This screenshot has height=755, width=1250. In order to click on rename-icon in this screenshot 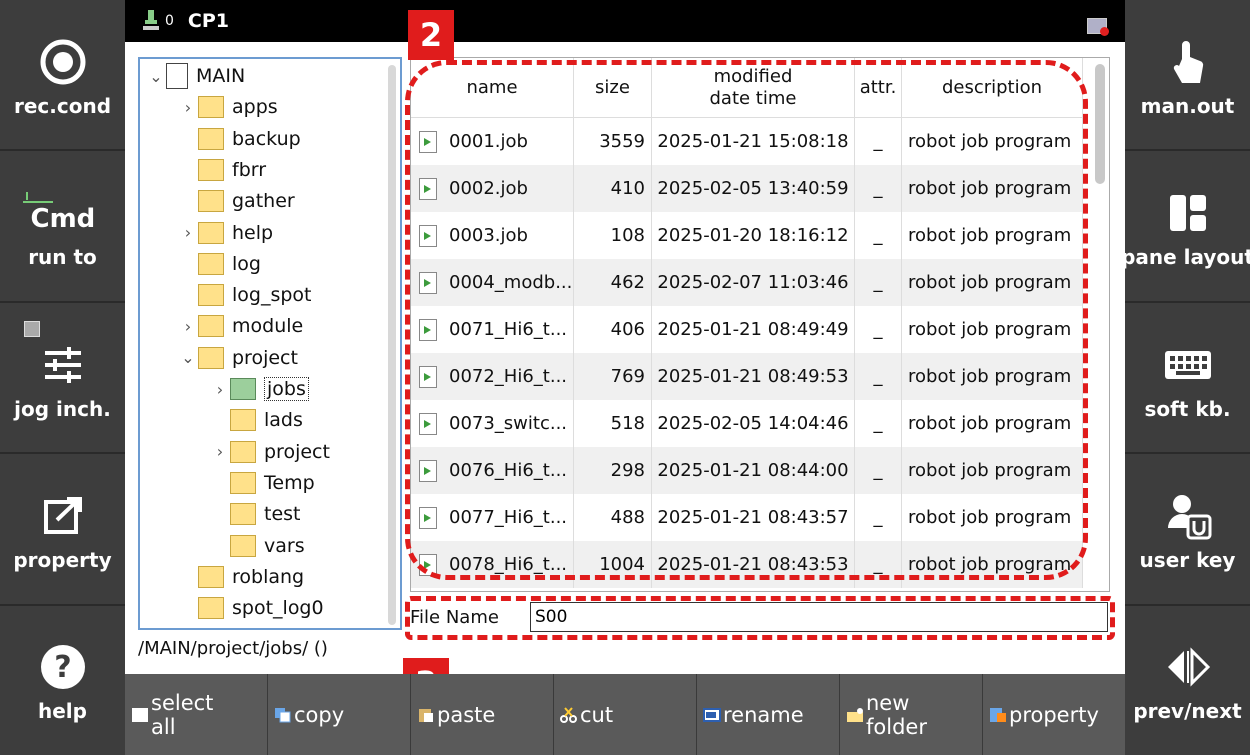, I will do `click(712, 714)`.